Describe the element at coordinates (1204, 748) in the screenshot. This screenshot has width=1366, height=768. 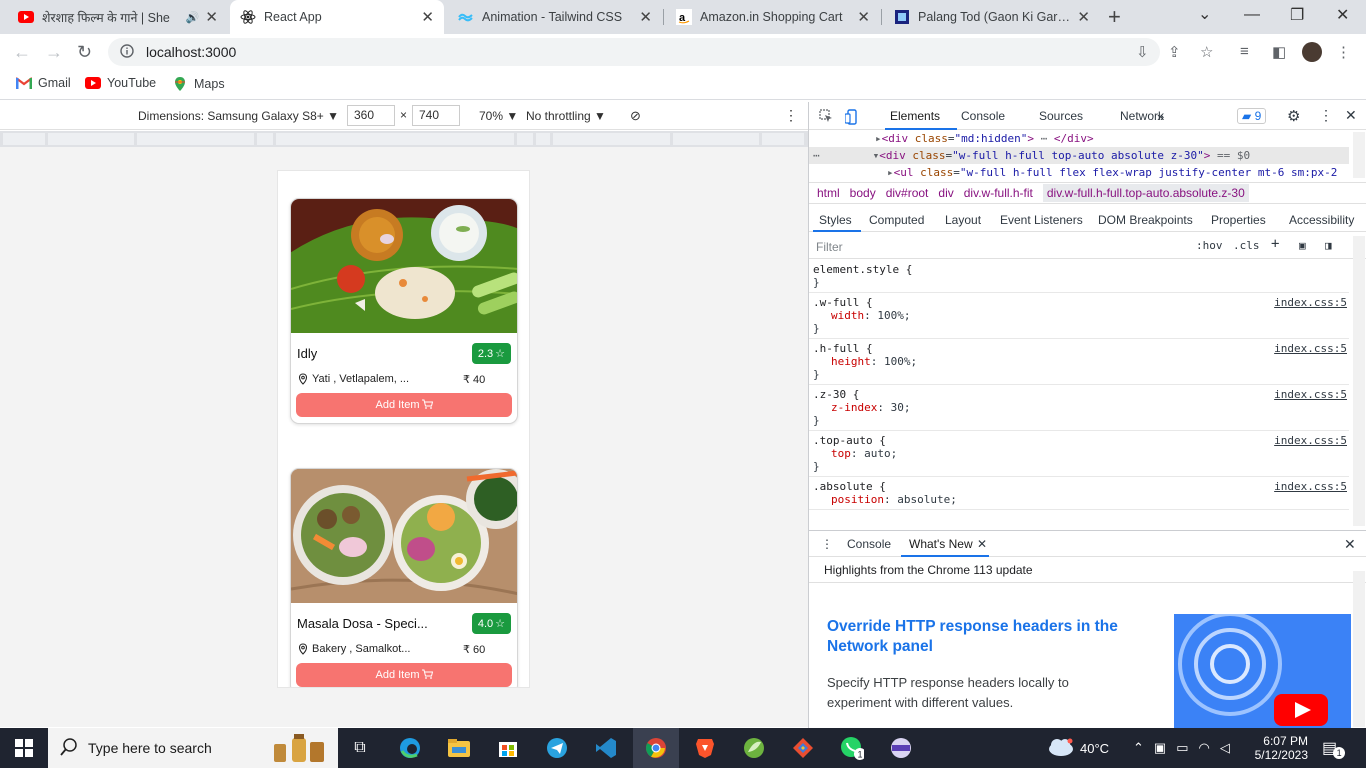
I see `wifi-icon: ◠` at that location.